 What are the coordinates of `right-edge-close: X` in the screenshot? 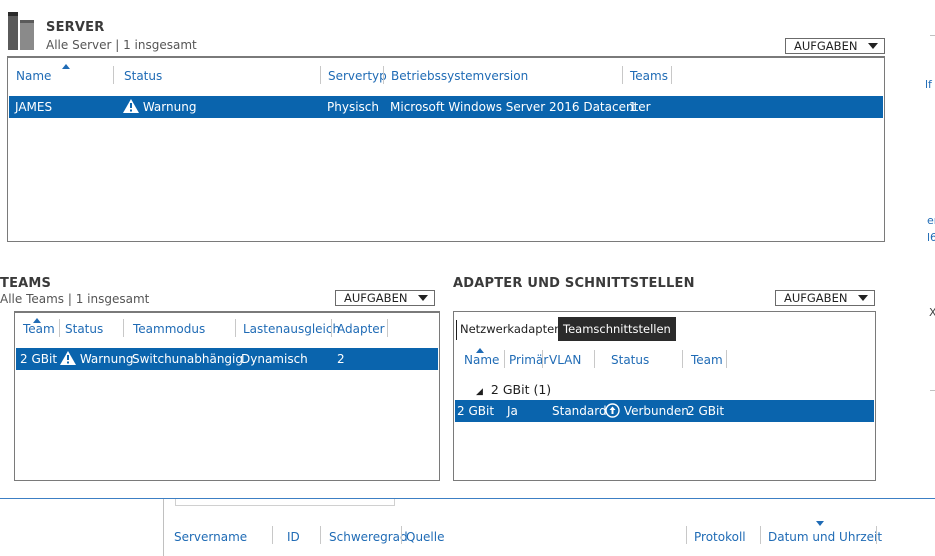 It's located at (932, 312).